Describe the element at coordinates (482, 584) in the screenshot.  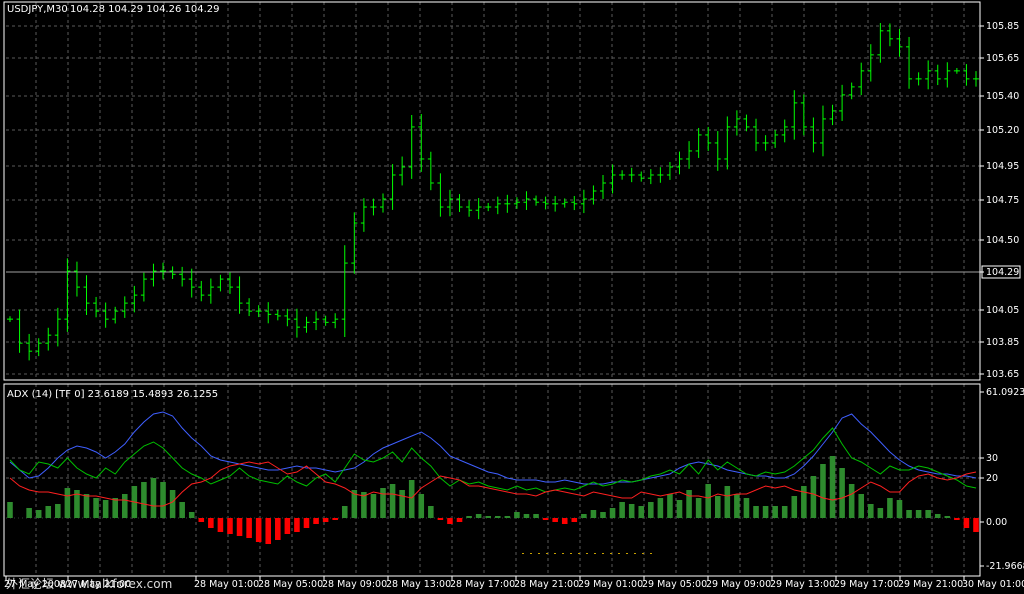
I see `time-tick-label: 28 May 17:00` at that location.